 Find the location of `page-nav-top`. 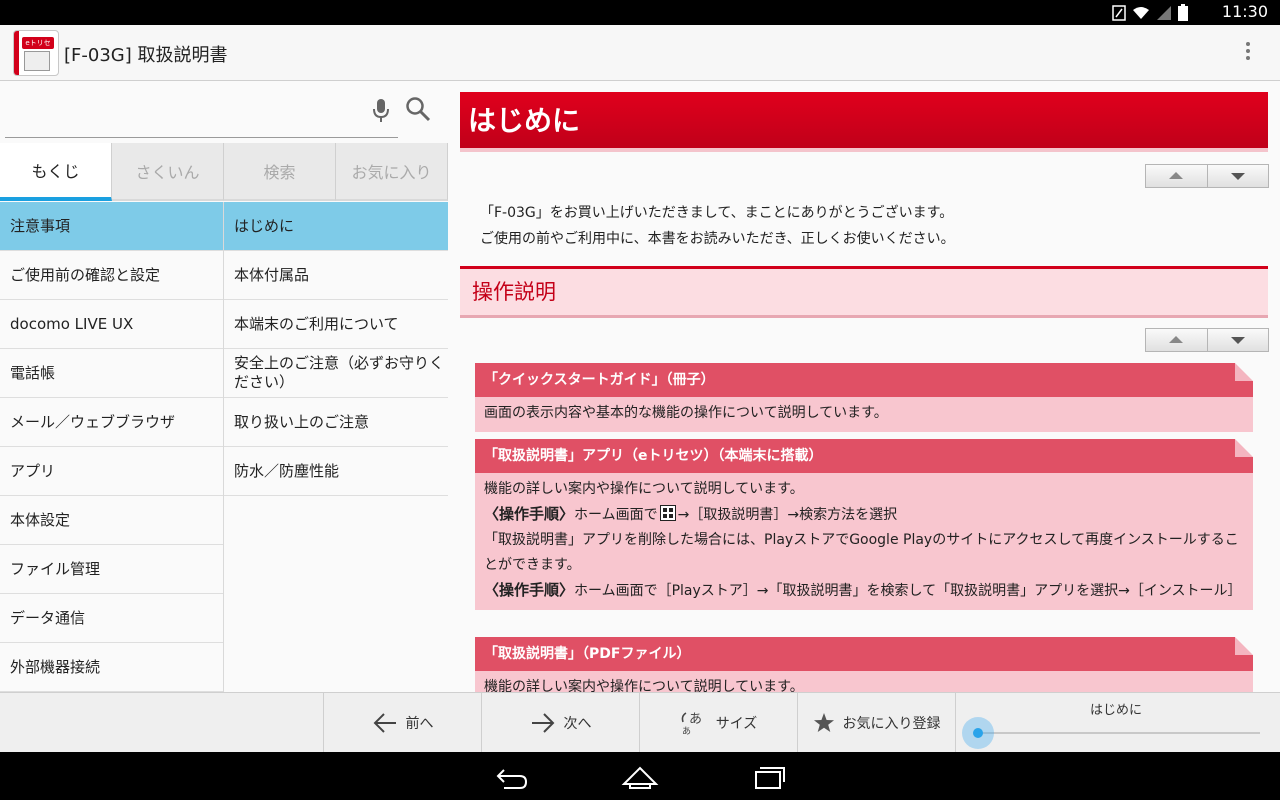

page-nav-top is located at coordinates (1207, 176).